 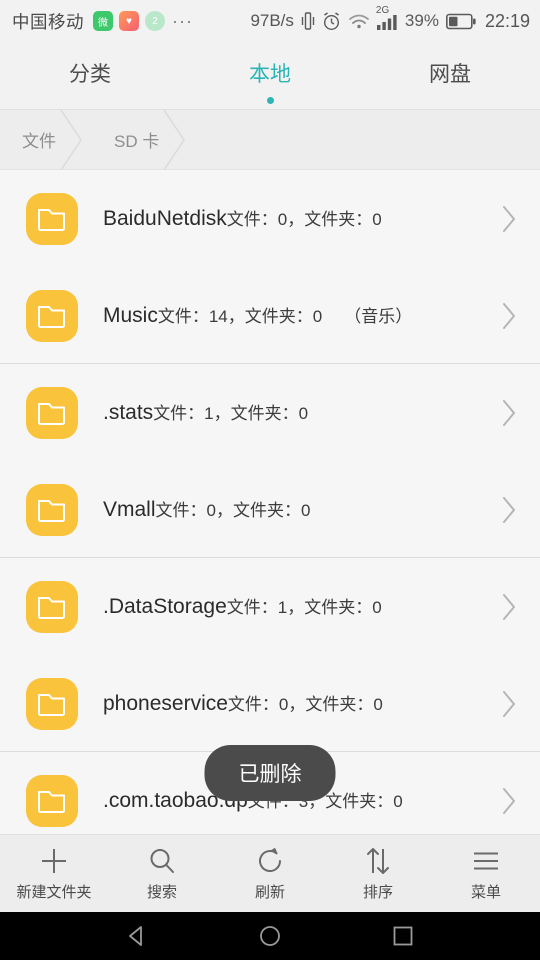 I want to click on tab-categories: 分类, so click(x=90, y=65).